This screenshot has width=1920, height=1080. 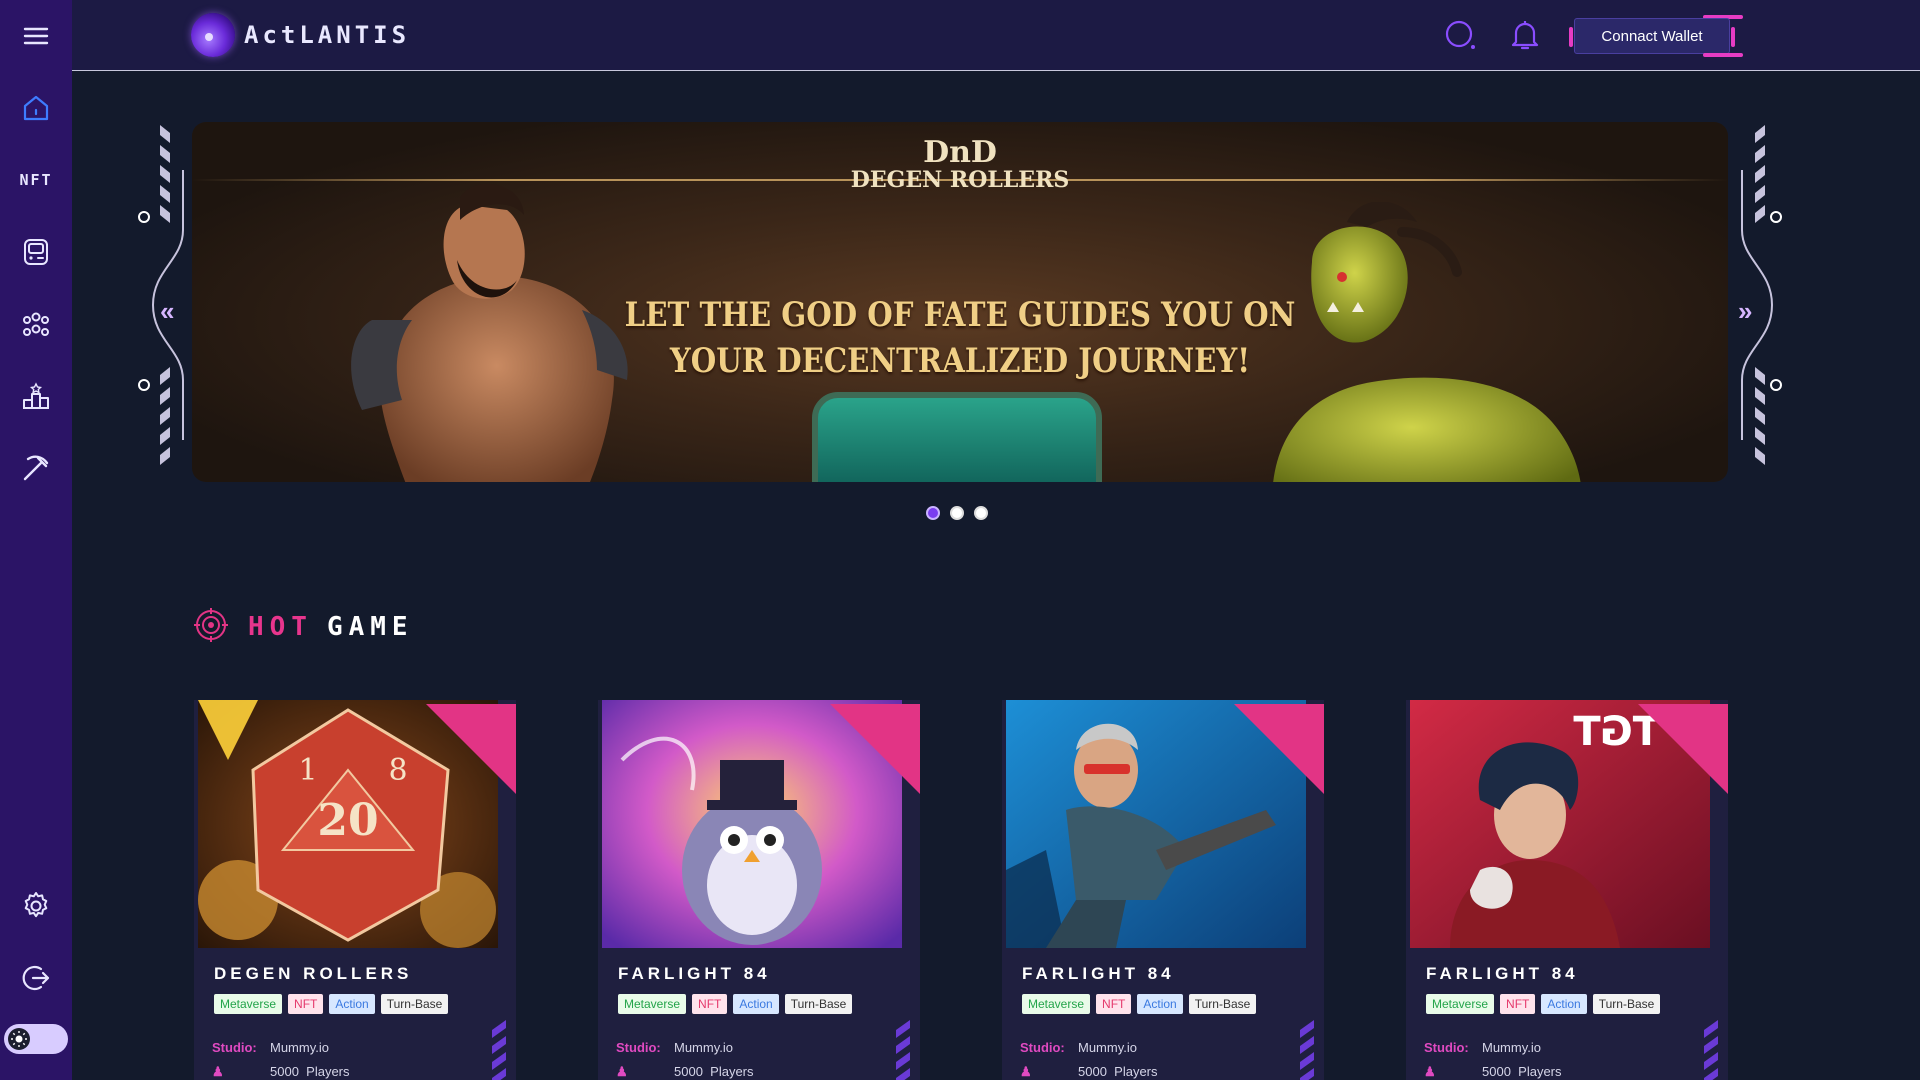 I want to click on menu-button, so click(x=36, y=36).